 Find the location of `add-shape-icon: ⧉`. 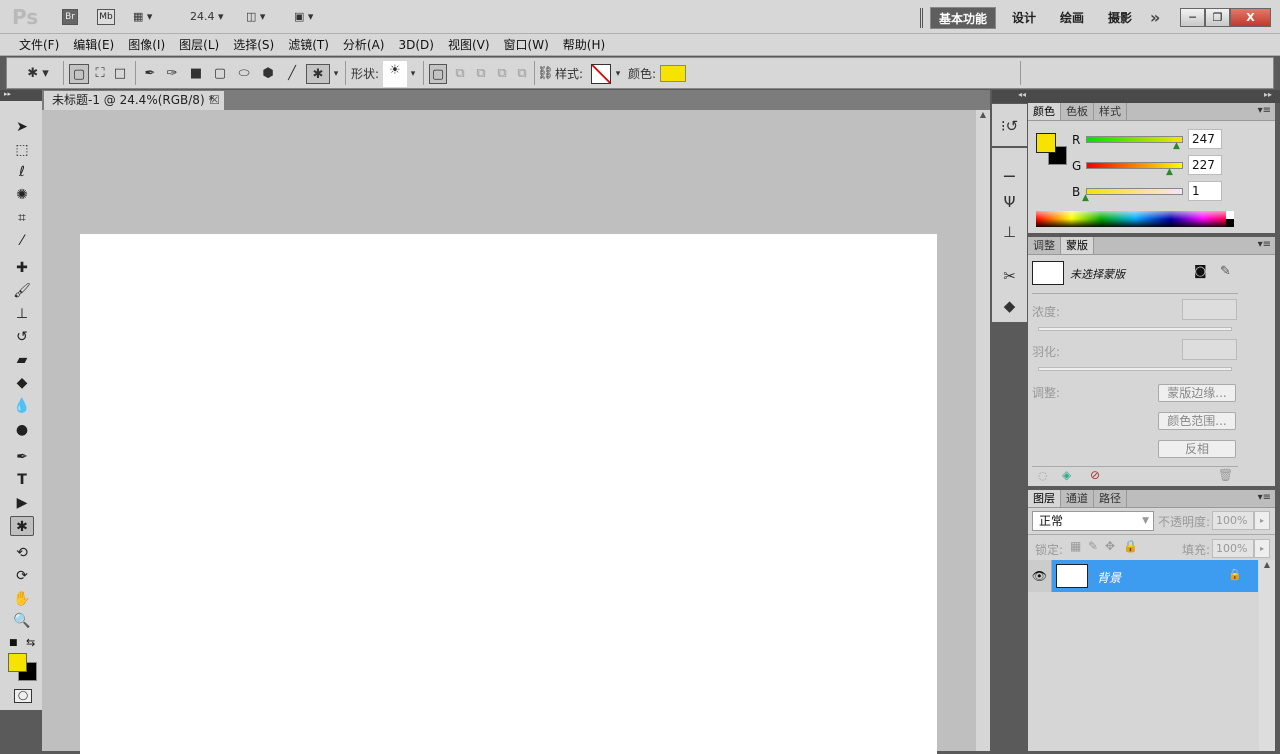

add-shape-icon: ⧉ is located at coordinates (460, 74).